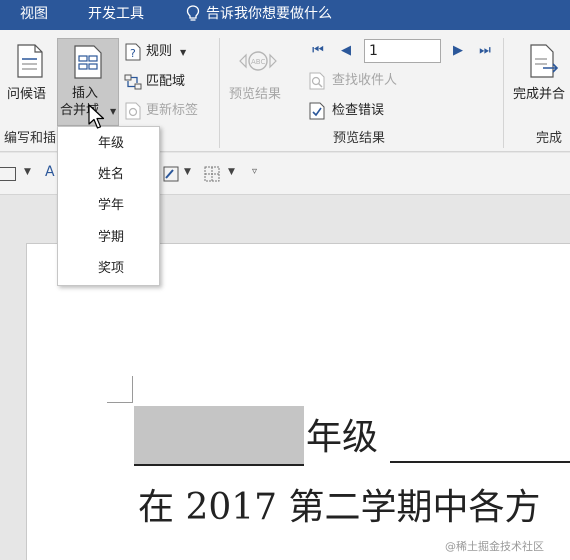 This screenshot has width=570, height=560. What do you see at coordinates (544, 61) in the screenshot?
I see `finish-merge-icon` at bounding box center [544, 61].